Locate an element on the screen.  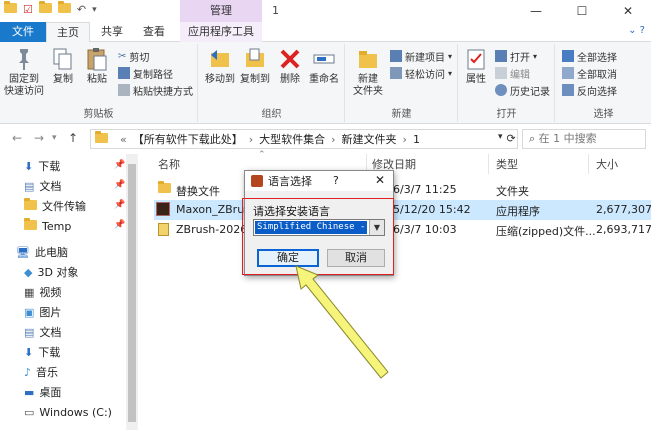
edit-button: 编辑 is located at coordinates (512, 73).